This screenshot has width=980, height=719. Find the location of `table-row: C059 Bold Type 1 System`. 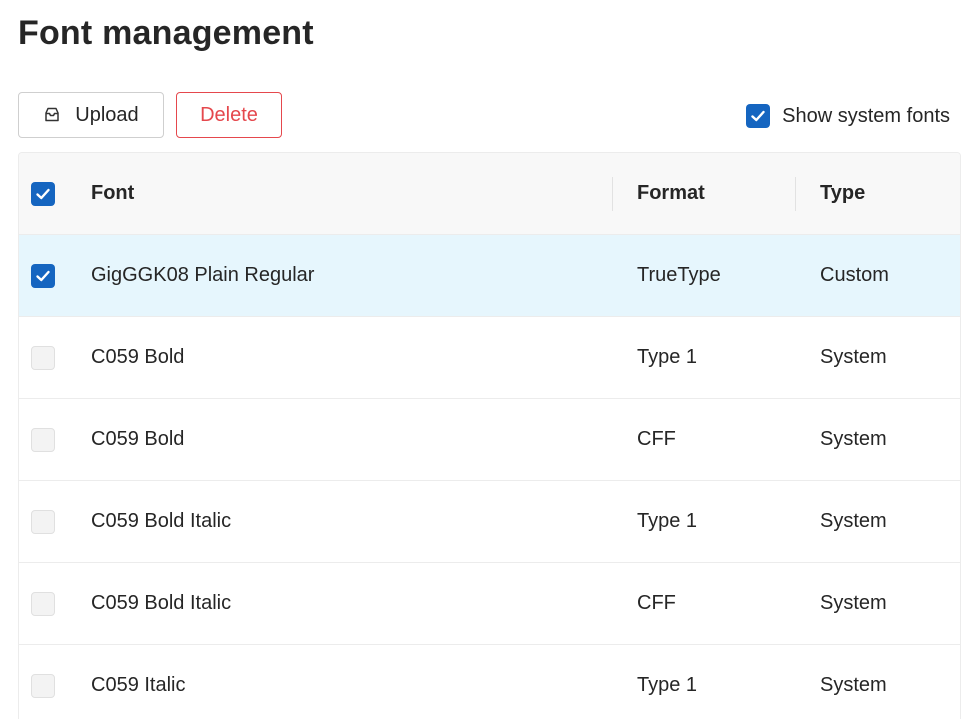

table-row: C059 Bold Type 1 System is located at coordinates (489, 358).